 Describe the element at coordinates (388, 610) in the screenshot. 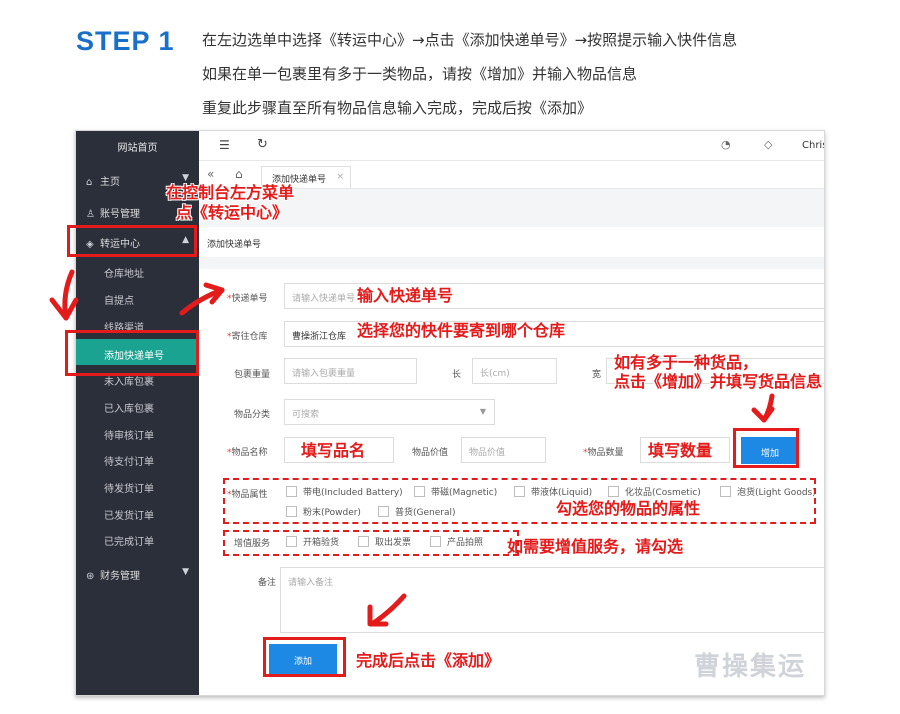

I see `arrow-to-submit` at that location.